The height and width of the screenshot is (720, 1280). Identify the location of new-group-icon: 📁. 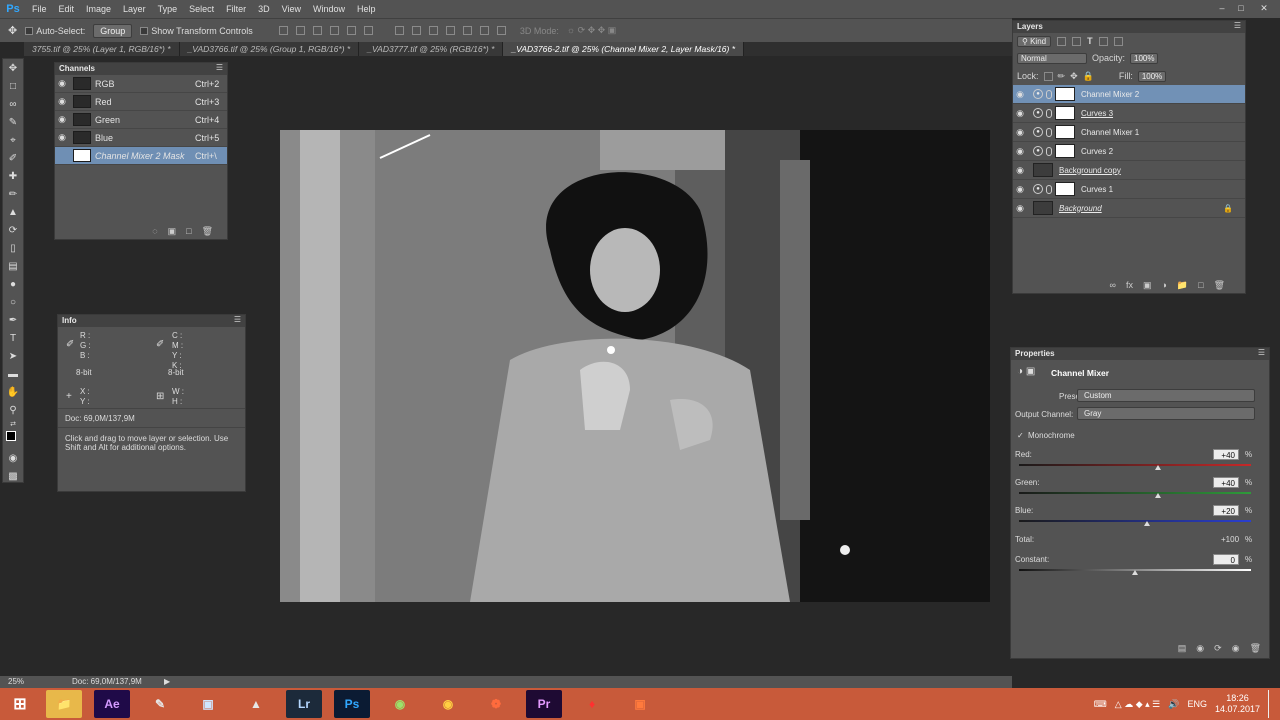
(1182, 285).